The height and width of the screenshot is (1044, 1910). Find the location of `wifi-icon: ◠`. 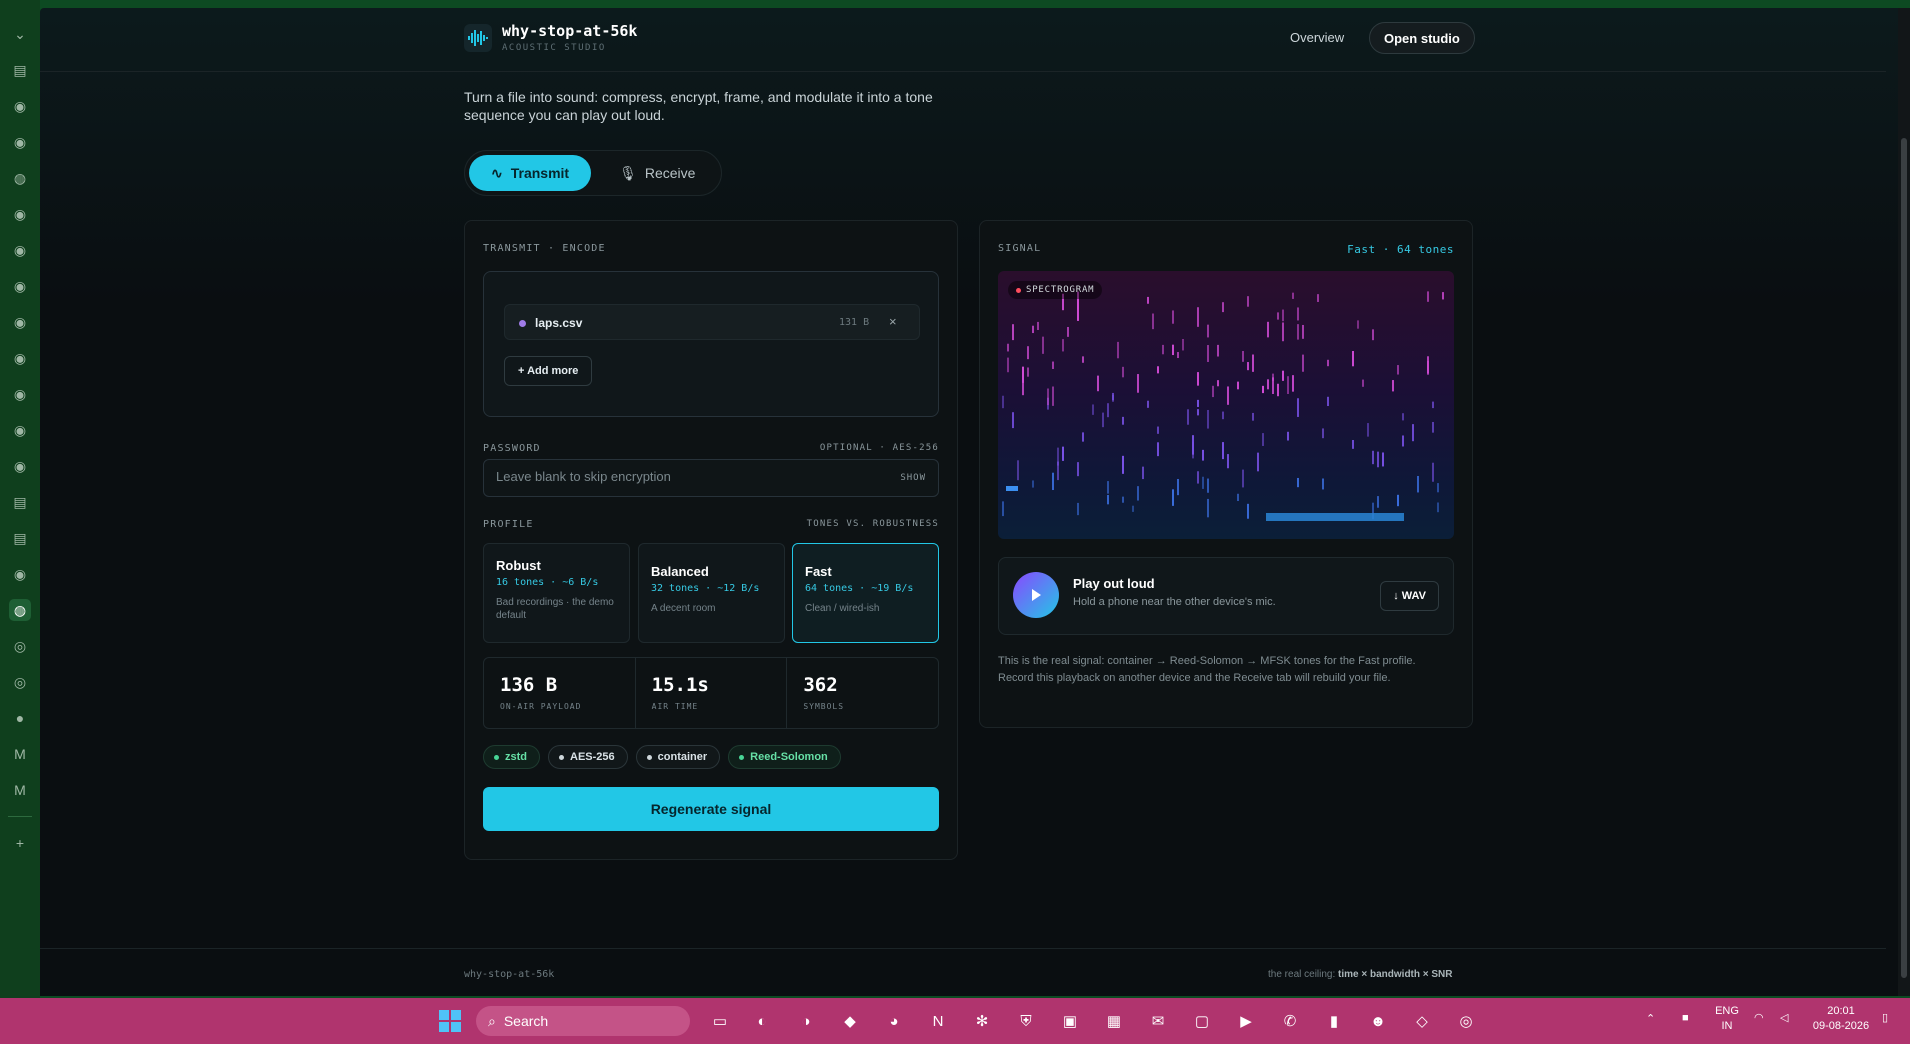

wifi-icon: ◠ is located at coordinates (1759, 1018).